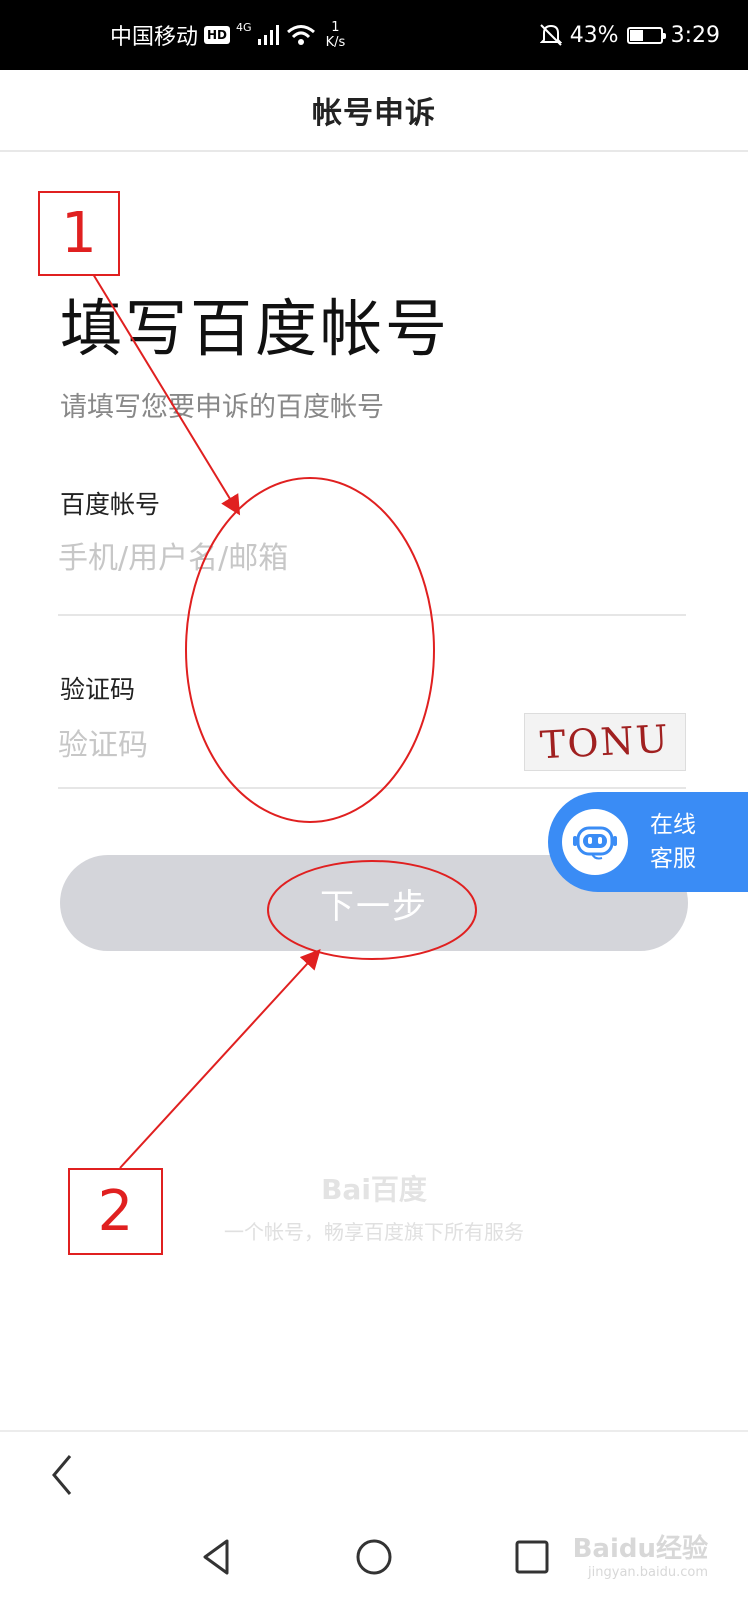 The image size is (748, 1600). What do you see at coordinates (310, 650) in the screenshot?
I see `highlight-ellipse-fields` at bounding box center [310, 650].